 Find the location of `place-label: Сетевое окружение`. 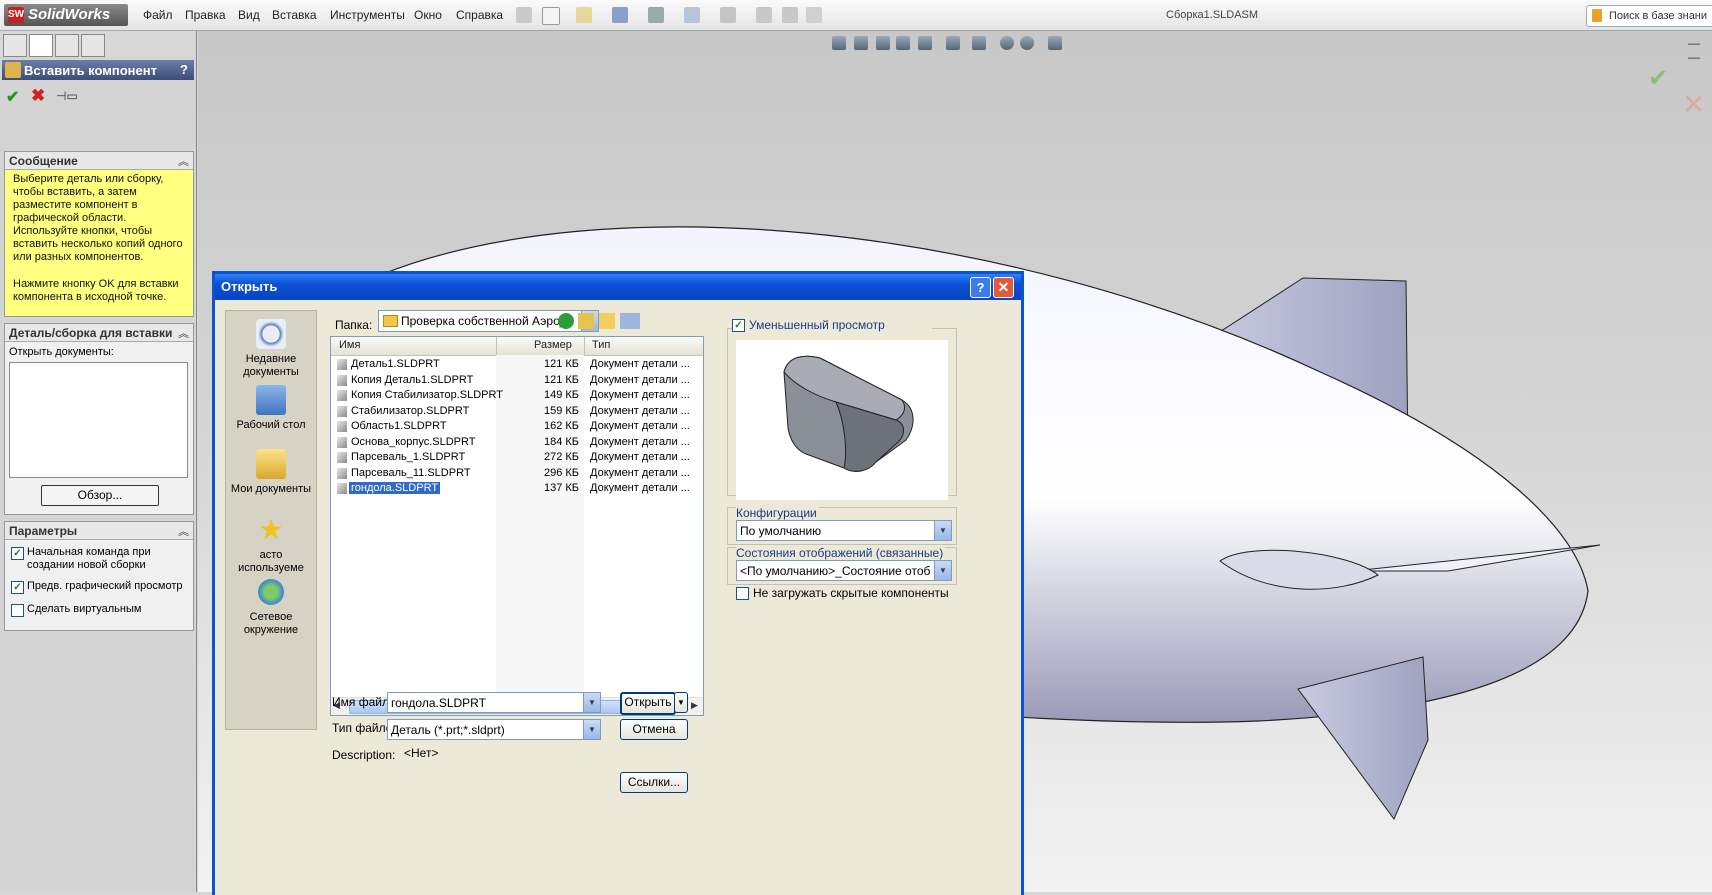

place-label: Сетевое окружение is located at coordinates (271, 623).